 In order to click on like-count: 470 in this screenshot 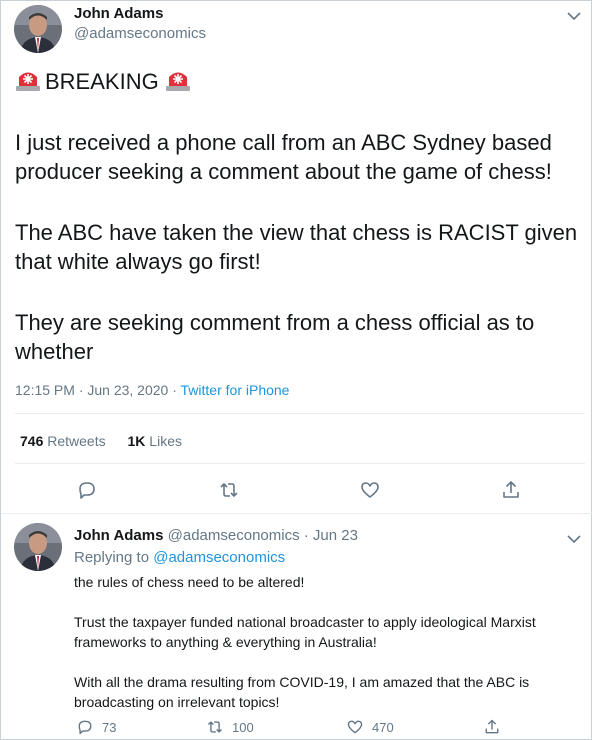, I will do `click(383, 727)`.